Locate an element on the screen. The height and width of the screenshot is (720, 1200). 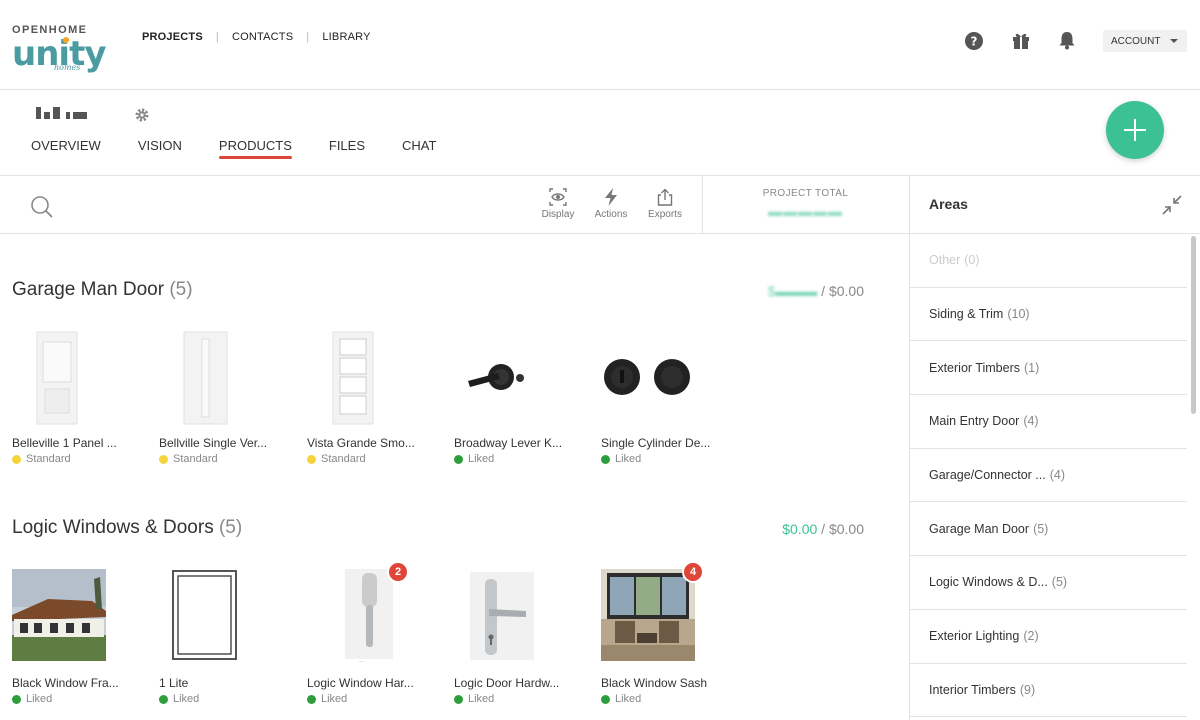
product-card: Black Window Fra... Liked is located at coordinates (77, 637).